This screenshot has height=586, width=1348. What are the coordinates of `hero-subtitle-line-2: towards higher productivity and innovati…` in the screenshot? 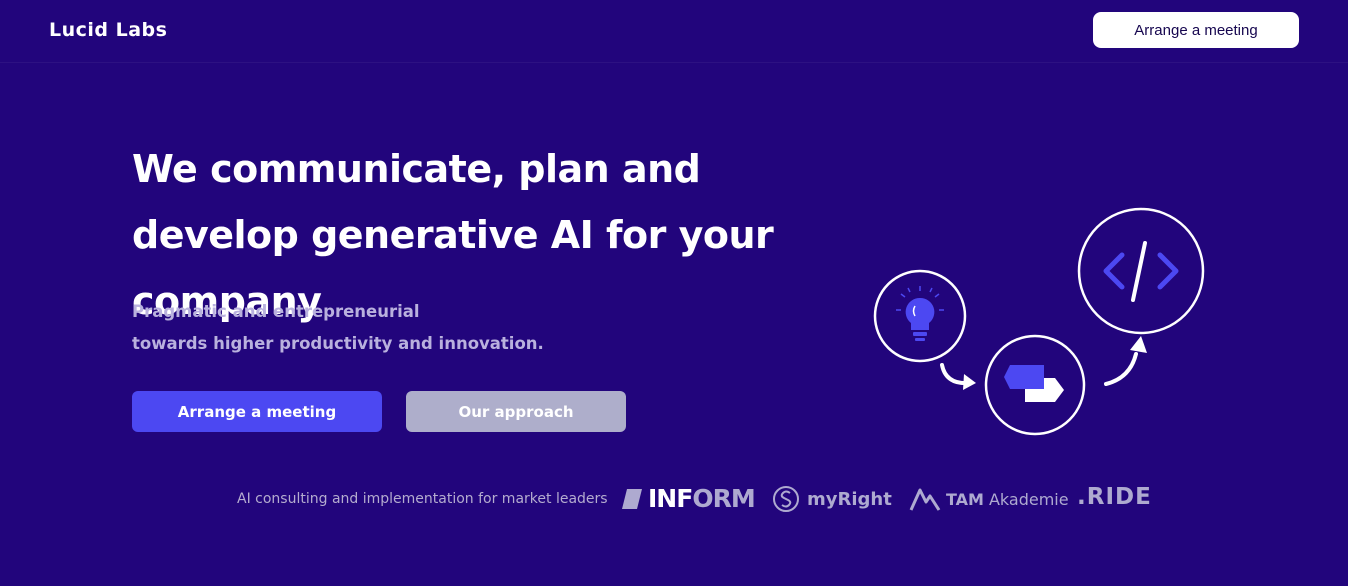 It's located at (338, 343).